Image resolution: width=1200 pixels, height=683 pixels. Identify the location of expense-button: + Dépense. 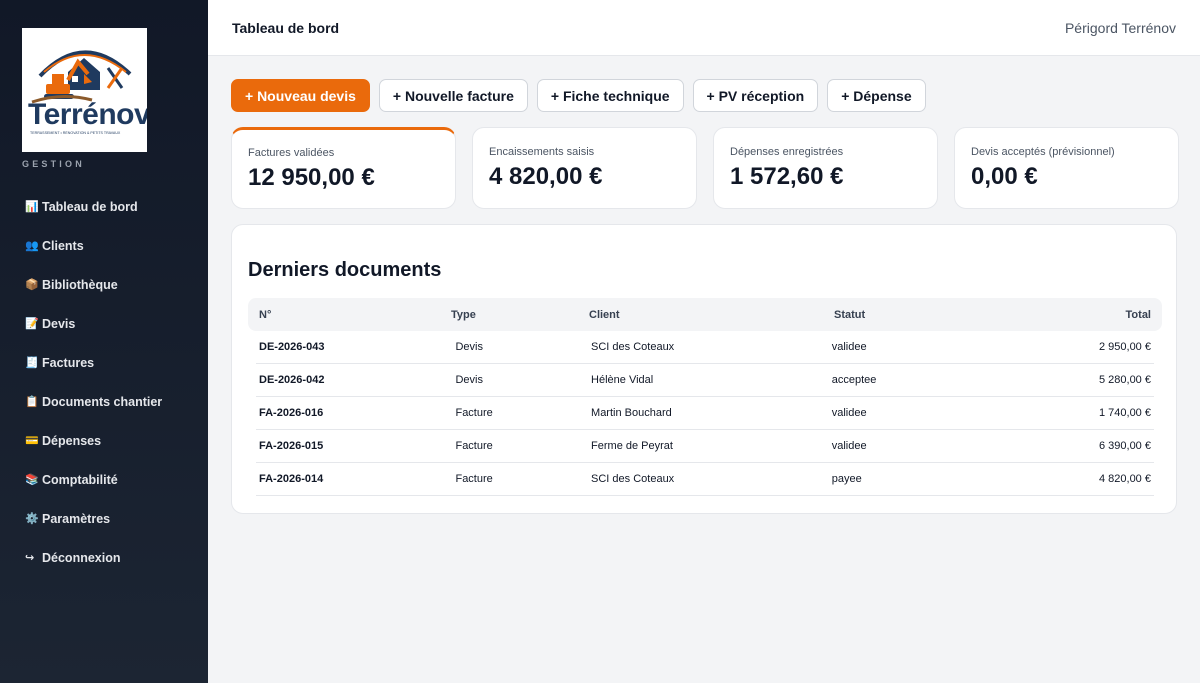
(876, 95).